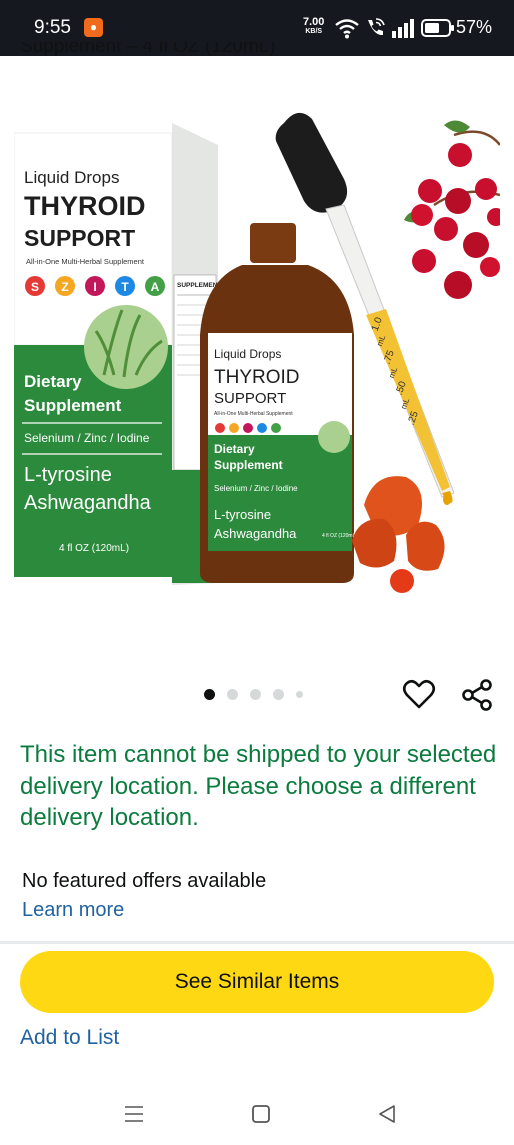  Describe the element at coordinates (339, 536) in the screenshot. I see `bottle-volume: 4 fl OZ (120mL)` at that location.